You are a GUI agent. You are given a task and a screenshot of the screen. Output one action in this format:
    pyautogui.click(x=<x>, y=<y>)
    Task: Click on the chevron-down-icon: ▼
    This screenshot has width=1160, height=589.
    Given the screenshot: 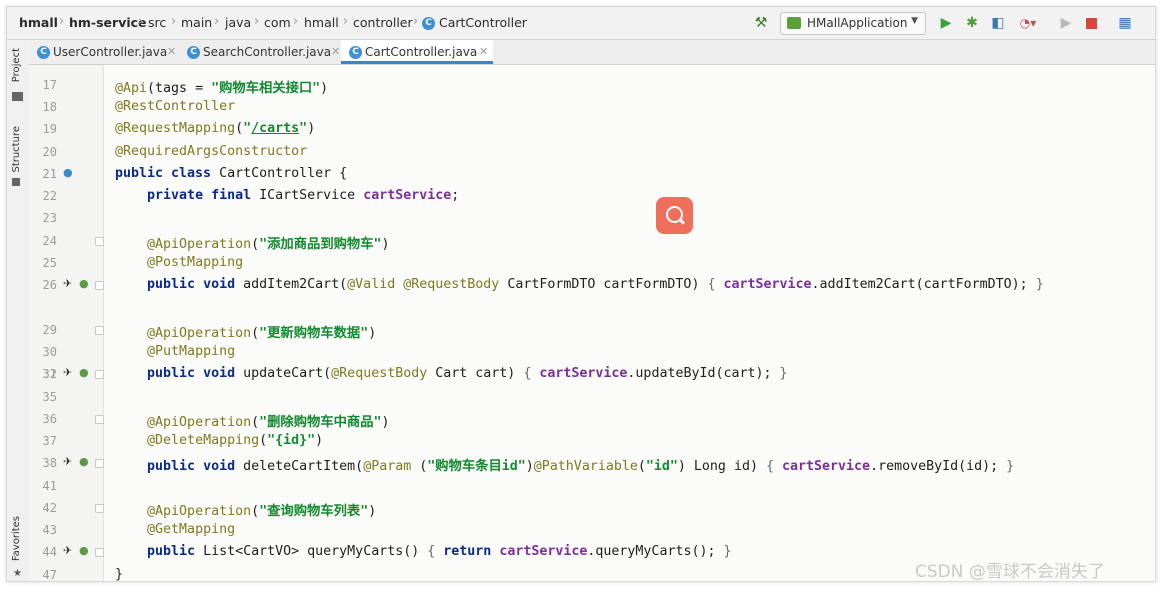 What is the action you would take?
    pyautogui.click(x=914, y=21)
    